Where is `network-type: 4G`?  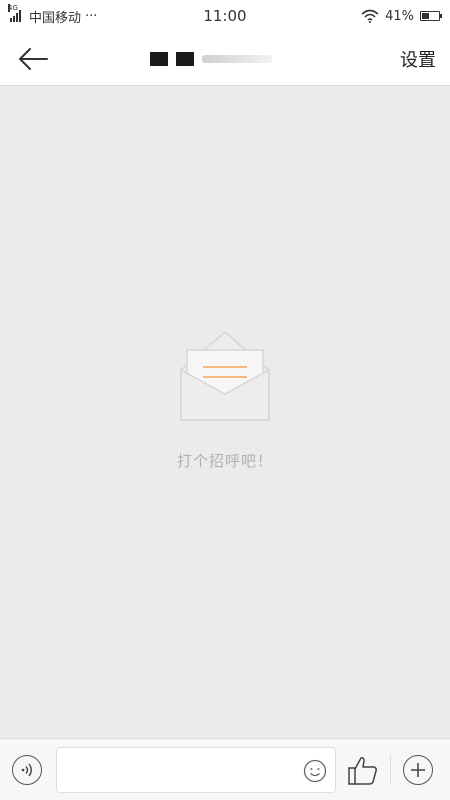 network-type: 4G is located at coordinates (13, 8).